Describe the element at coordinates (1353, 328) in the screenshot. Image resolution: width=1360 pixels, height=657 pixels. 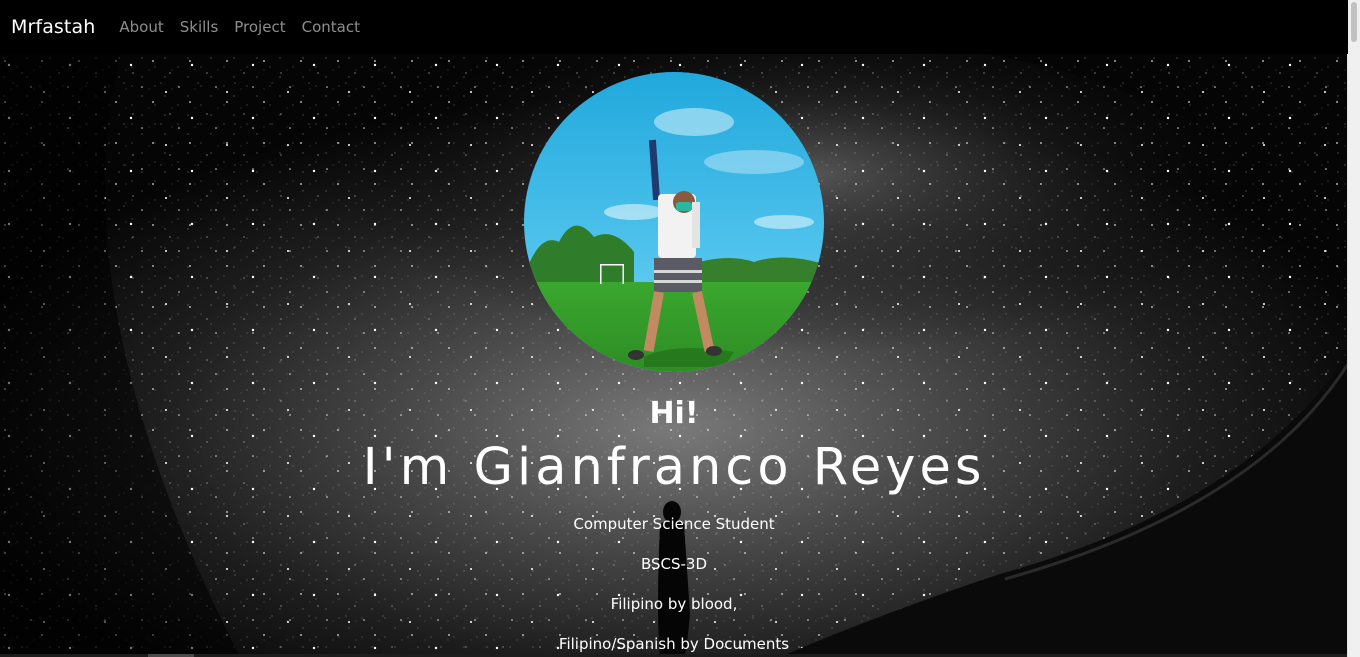
I see `vertical-scrollbar` at that location.